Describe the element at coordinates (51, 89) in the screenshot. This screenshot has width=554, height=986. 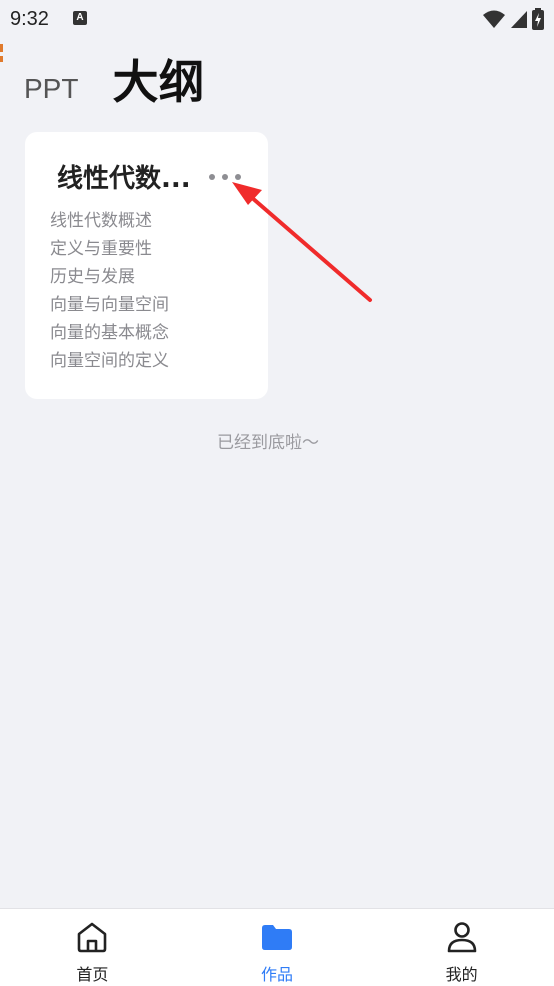
I see `tab-ppt: PPT` at that location.